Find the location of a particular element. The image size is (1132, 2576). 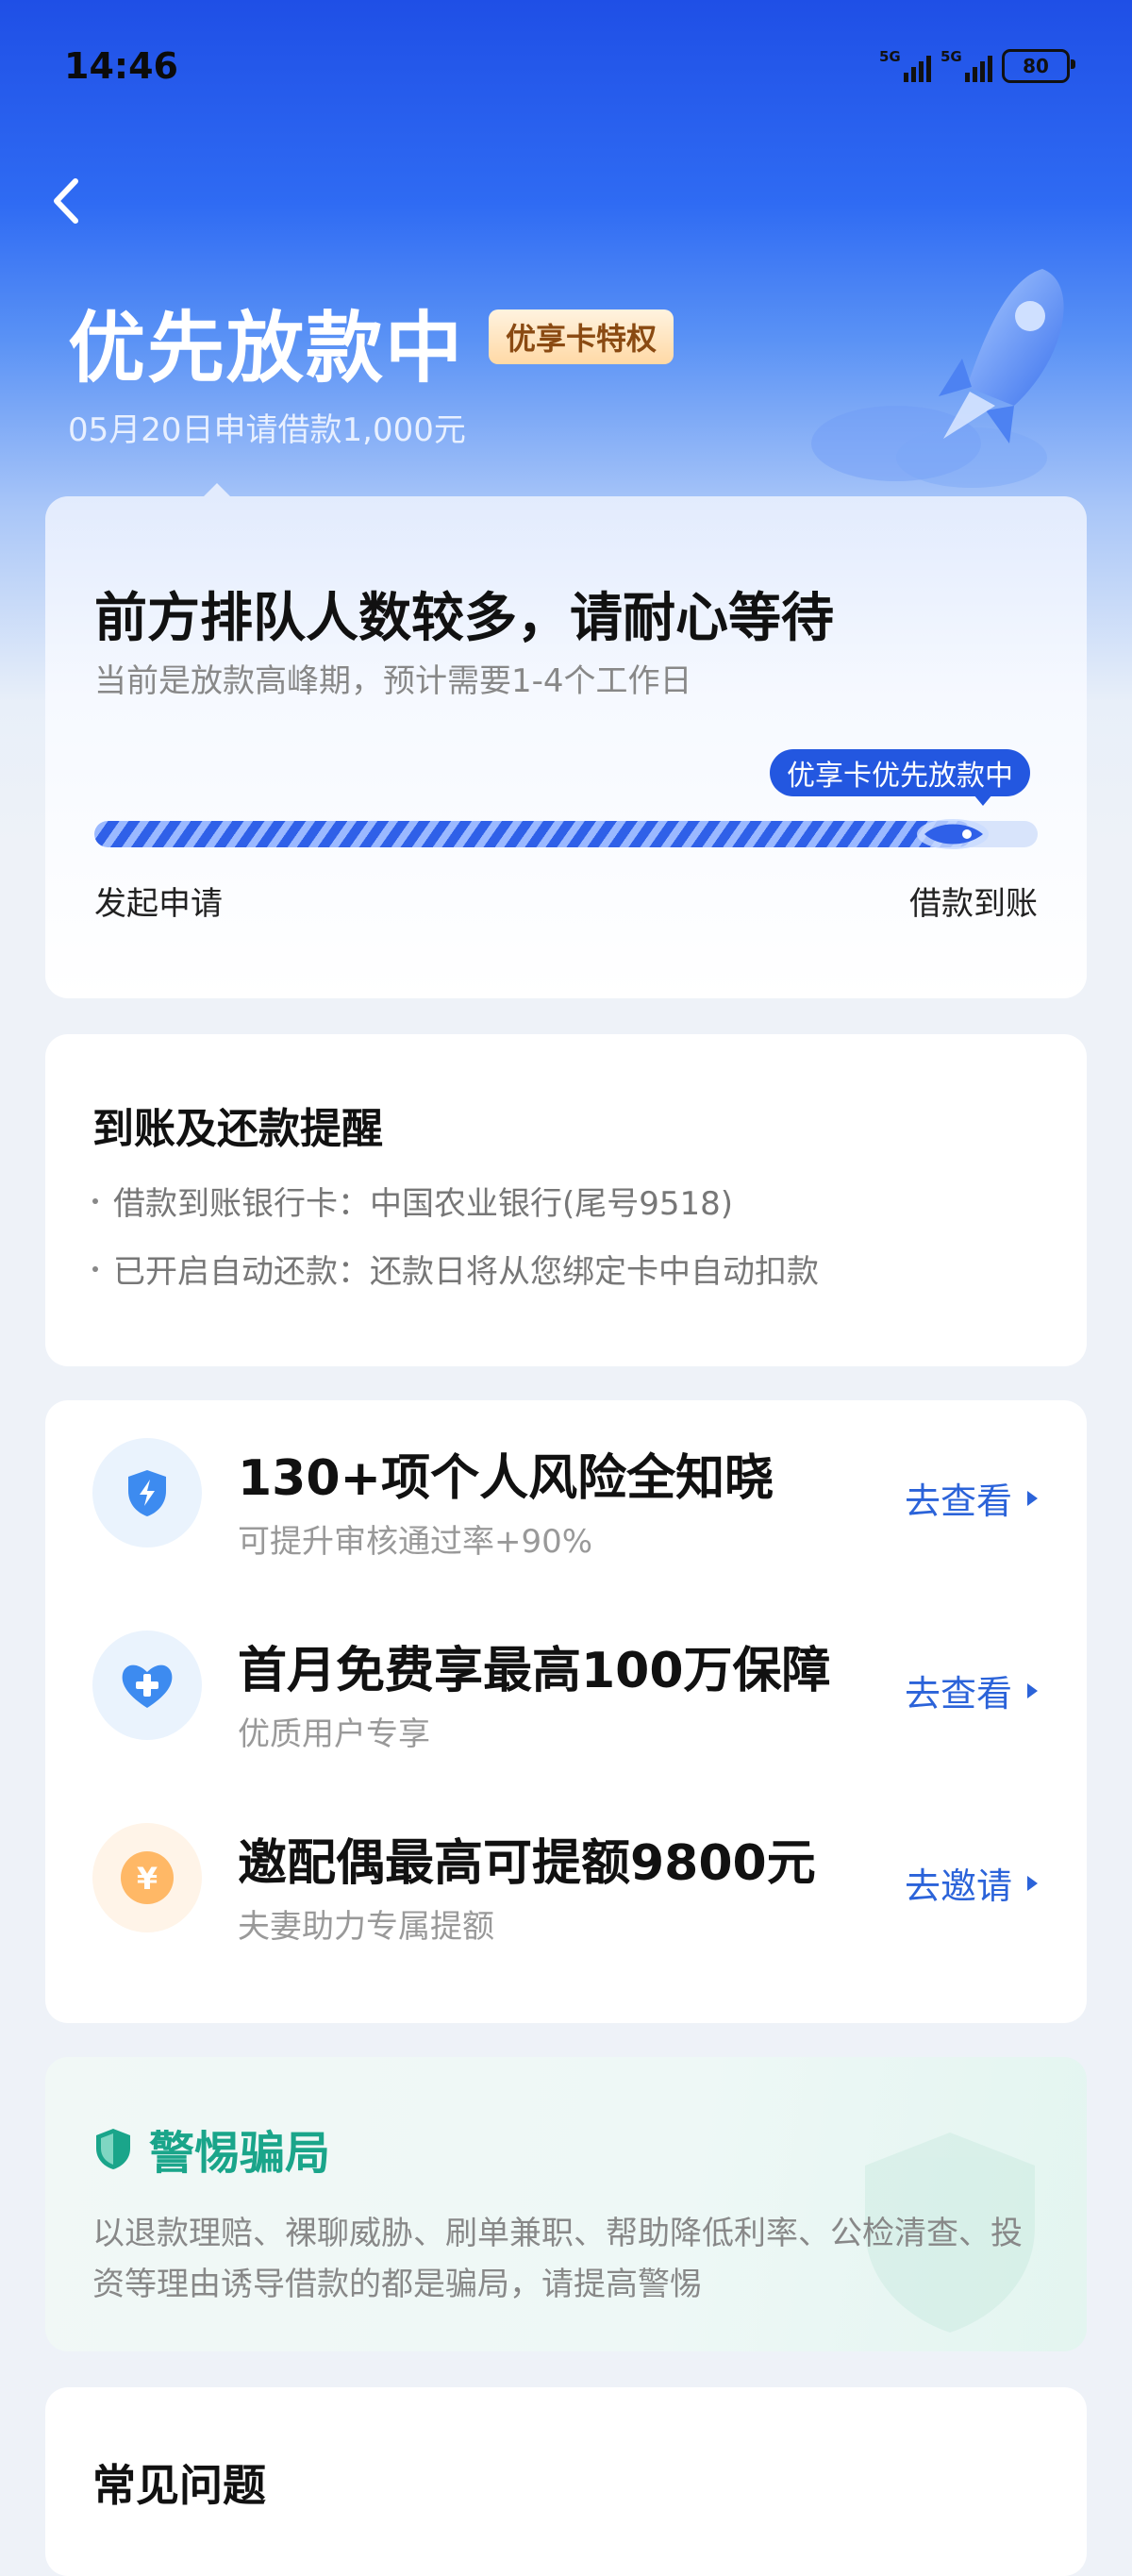

reminder-item-autopay: 已开启自动还款：还款日将从您绑定卡中自动扣款 is located at coordinates (455, 1269).